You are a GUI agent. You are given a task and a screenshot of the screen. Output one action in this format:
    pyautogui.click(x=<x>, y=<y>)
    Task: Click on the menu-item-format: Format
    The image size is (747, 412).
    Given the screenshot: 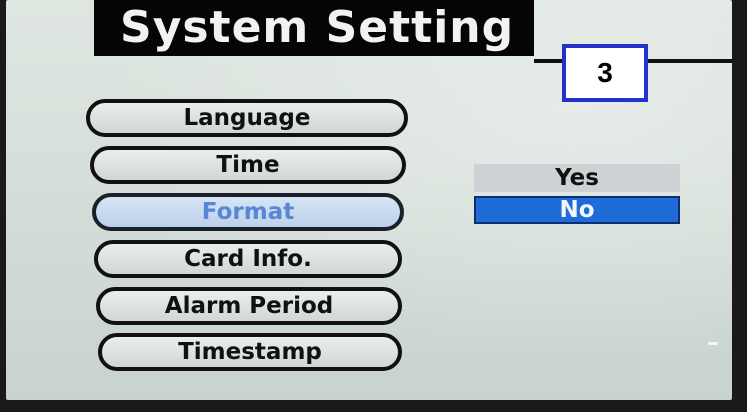 What is the action you would take?
    pyautogui.click(x=248, y=212)
    